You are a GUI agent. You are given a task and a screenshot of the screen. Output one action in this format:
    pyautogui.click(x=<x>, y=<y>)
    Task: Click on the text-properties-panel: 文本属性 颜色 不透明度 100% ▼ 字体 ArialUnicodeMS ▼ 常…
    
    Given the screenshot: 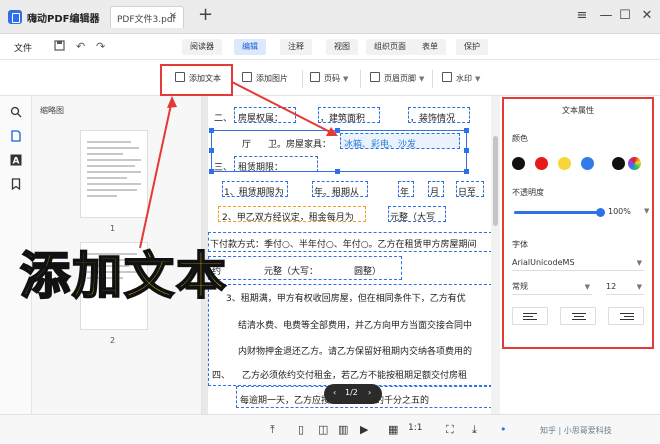 What is the action you would take?
    pyautogui.click(x=578, y=223)
    